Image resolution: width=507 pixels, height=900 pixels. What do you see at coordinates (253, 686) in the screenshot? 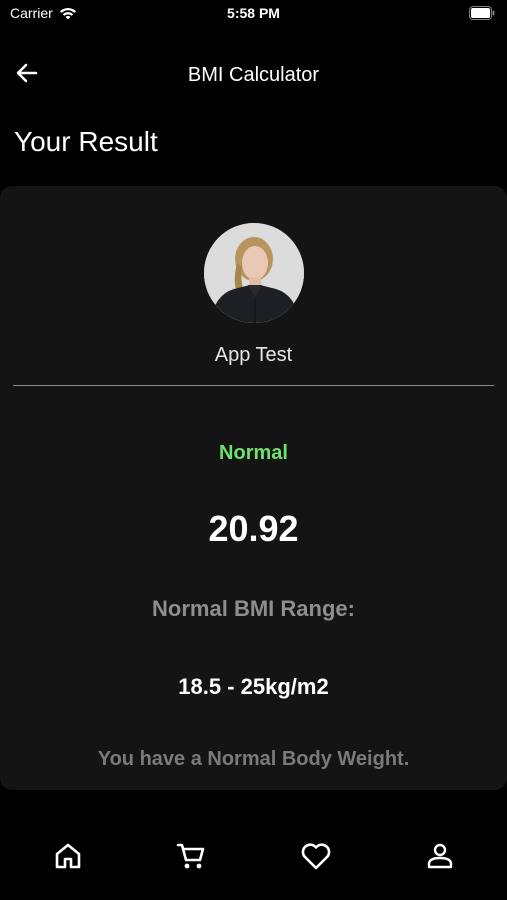
I see `normal-range-value: 18.5 - 25kg/m2` at bounding box center [253, 686].